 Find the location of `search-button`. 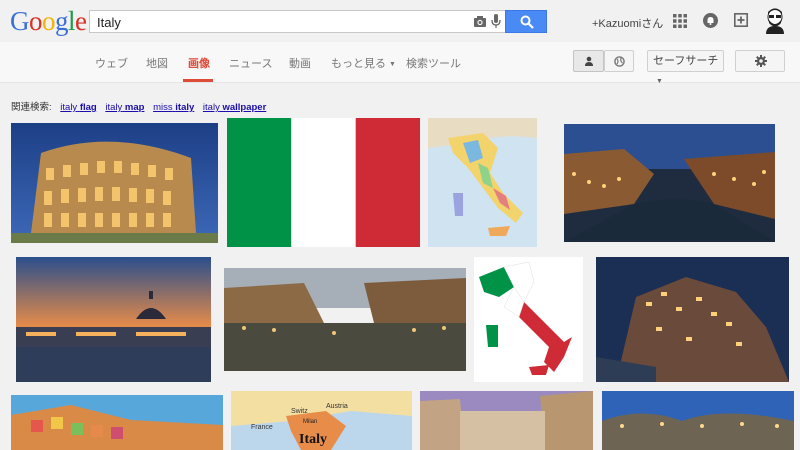

search-button is located at coordinates (526, 21).